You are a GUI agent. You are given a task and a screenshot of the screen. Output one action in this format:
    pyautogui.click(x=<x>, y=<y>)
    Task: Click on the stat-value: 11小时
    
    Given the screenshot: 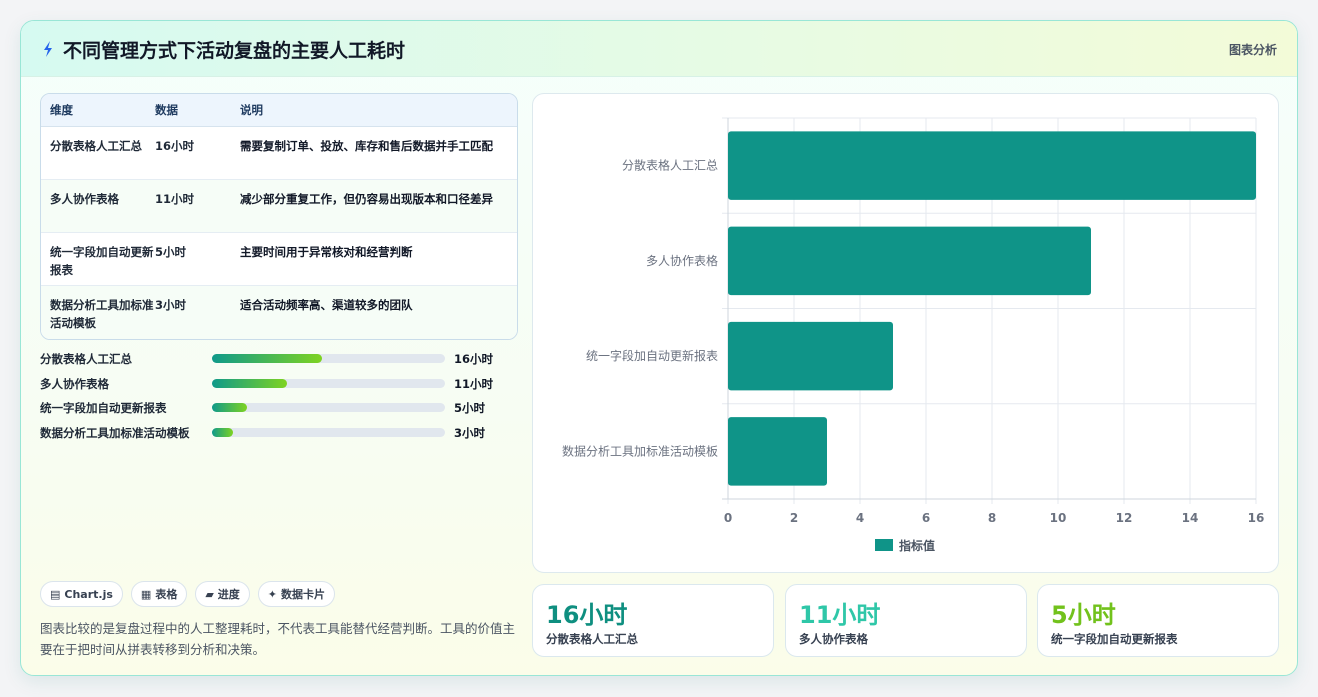 What is the action you would take?
    pyautogui.click(x=840, y=615)
    